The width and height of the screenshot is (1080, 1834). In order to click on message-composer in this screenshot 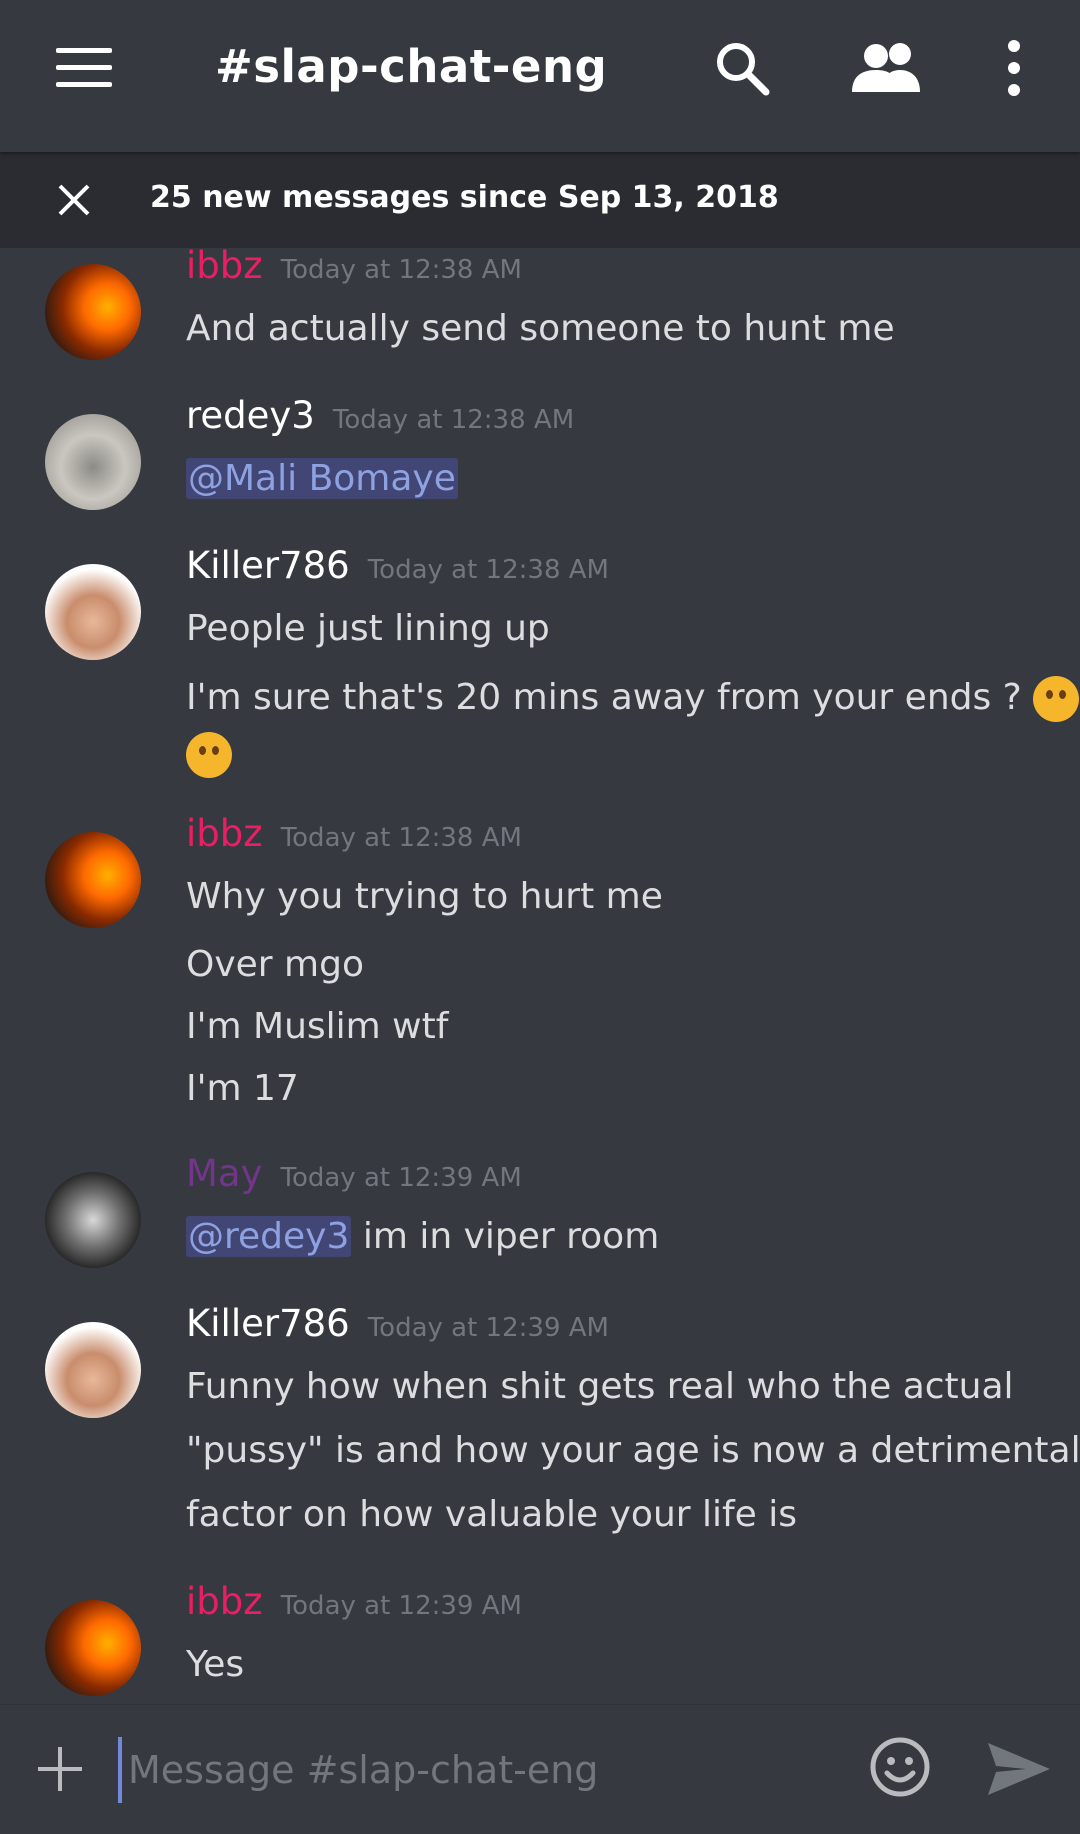, I will do `click(540, 1769)`.